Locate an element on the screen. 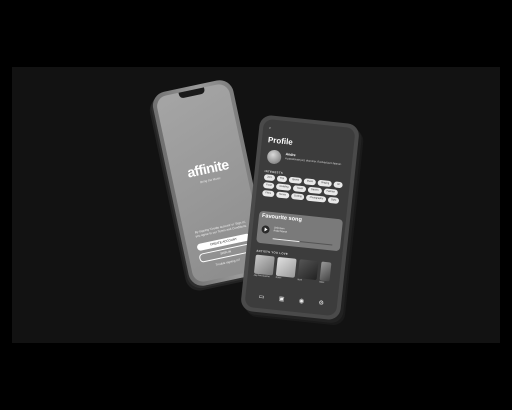 This screenshot has width=512, height=410. progress-fill is located at coordinates (286, 240).